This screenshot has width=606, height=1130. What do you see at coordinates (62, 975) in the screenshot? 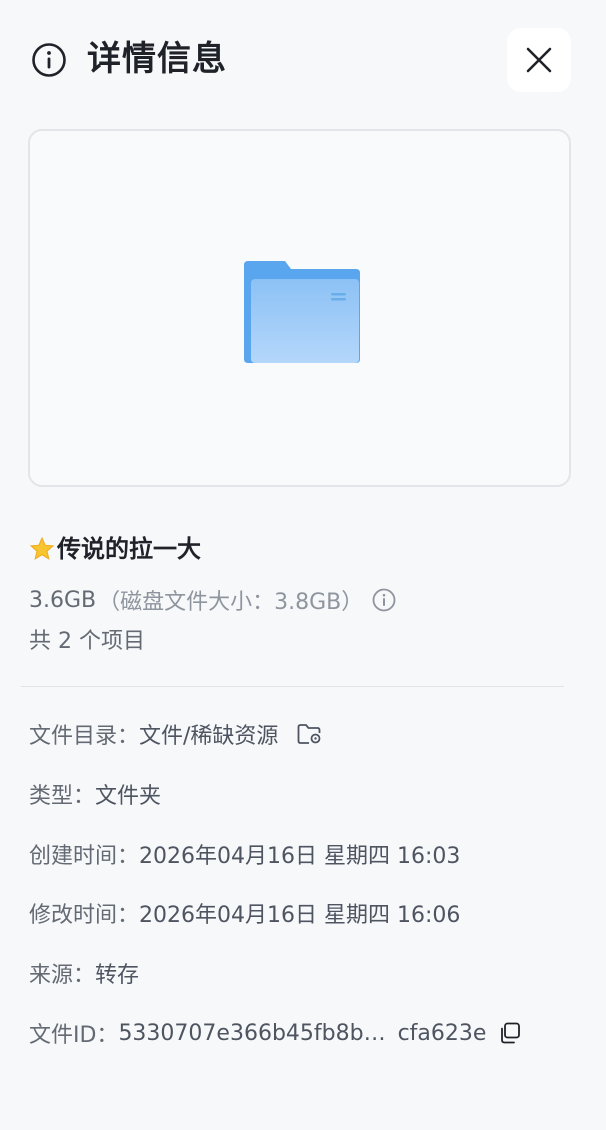
I see `source-label: 来源：` at bounding box center [62, 975].